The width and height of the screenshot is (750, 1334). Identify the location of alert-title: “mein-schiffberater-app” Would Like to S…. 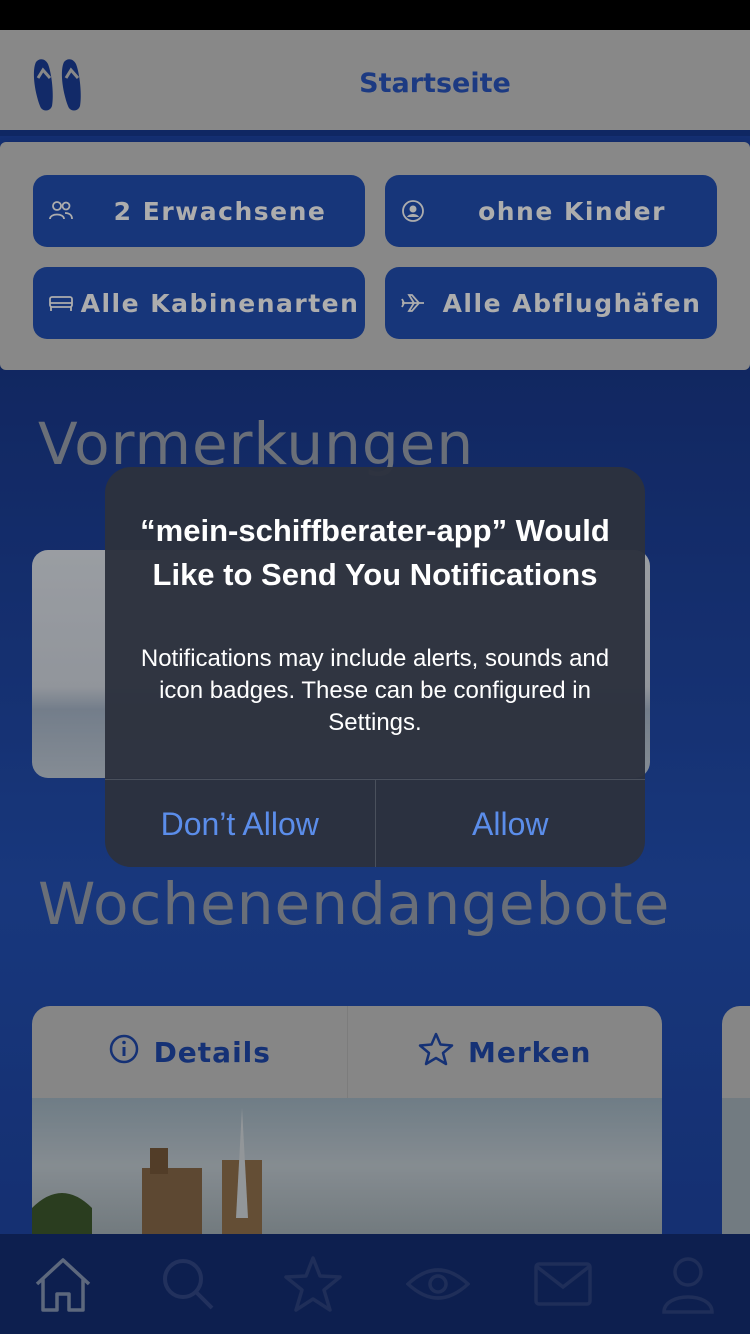
(375, 552).